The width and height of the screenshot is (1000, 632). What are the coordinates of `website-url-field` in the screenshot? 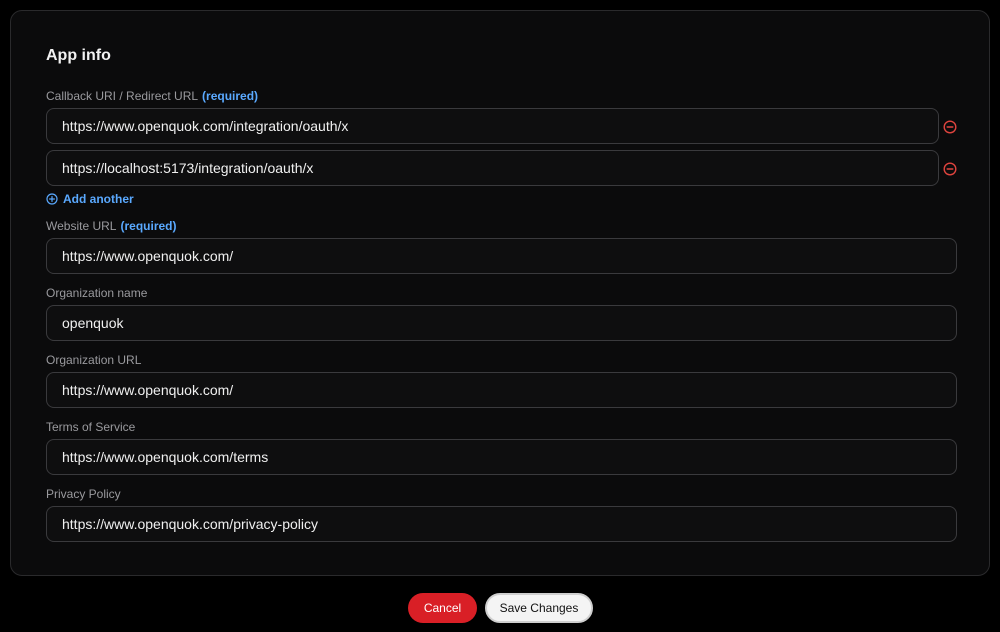 It's located at (501, 256).